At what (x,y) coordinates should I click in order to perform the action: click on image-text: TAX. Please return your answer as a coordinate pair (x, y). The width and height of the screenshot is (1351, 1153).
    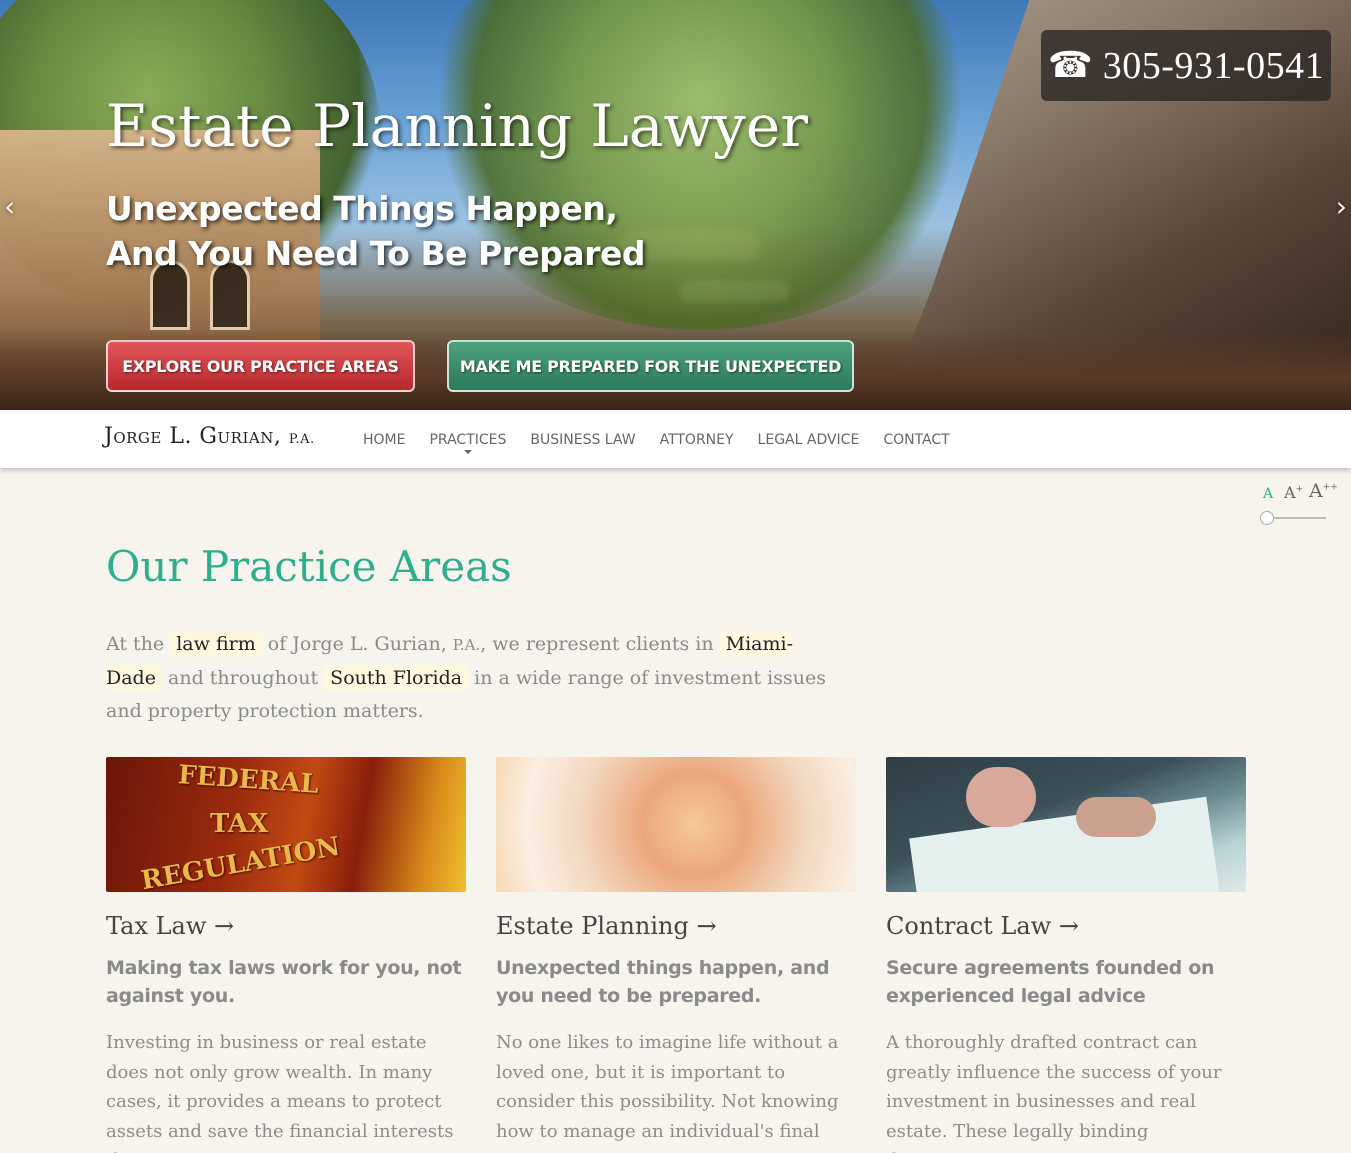
    Looking at the image, I should click on (239, 824).